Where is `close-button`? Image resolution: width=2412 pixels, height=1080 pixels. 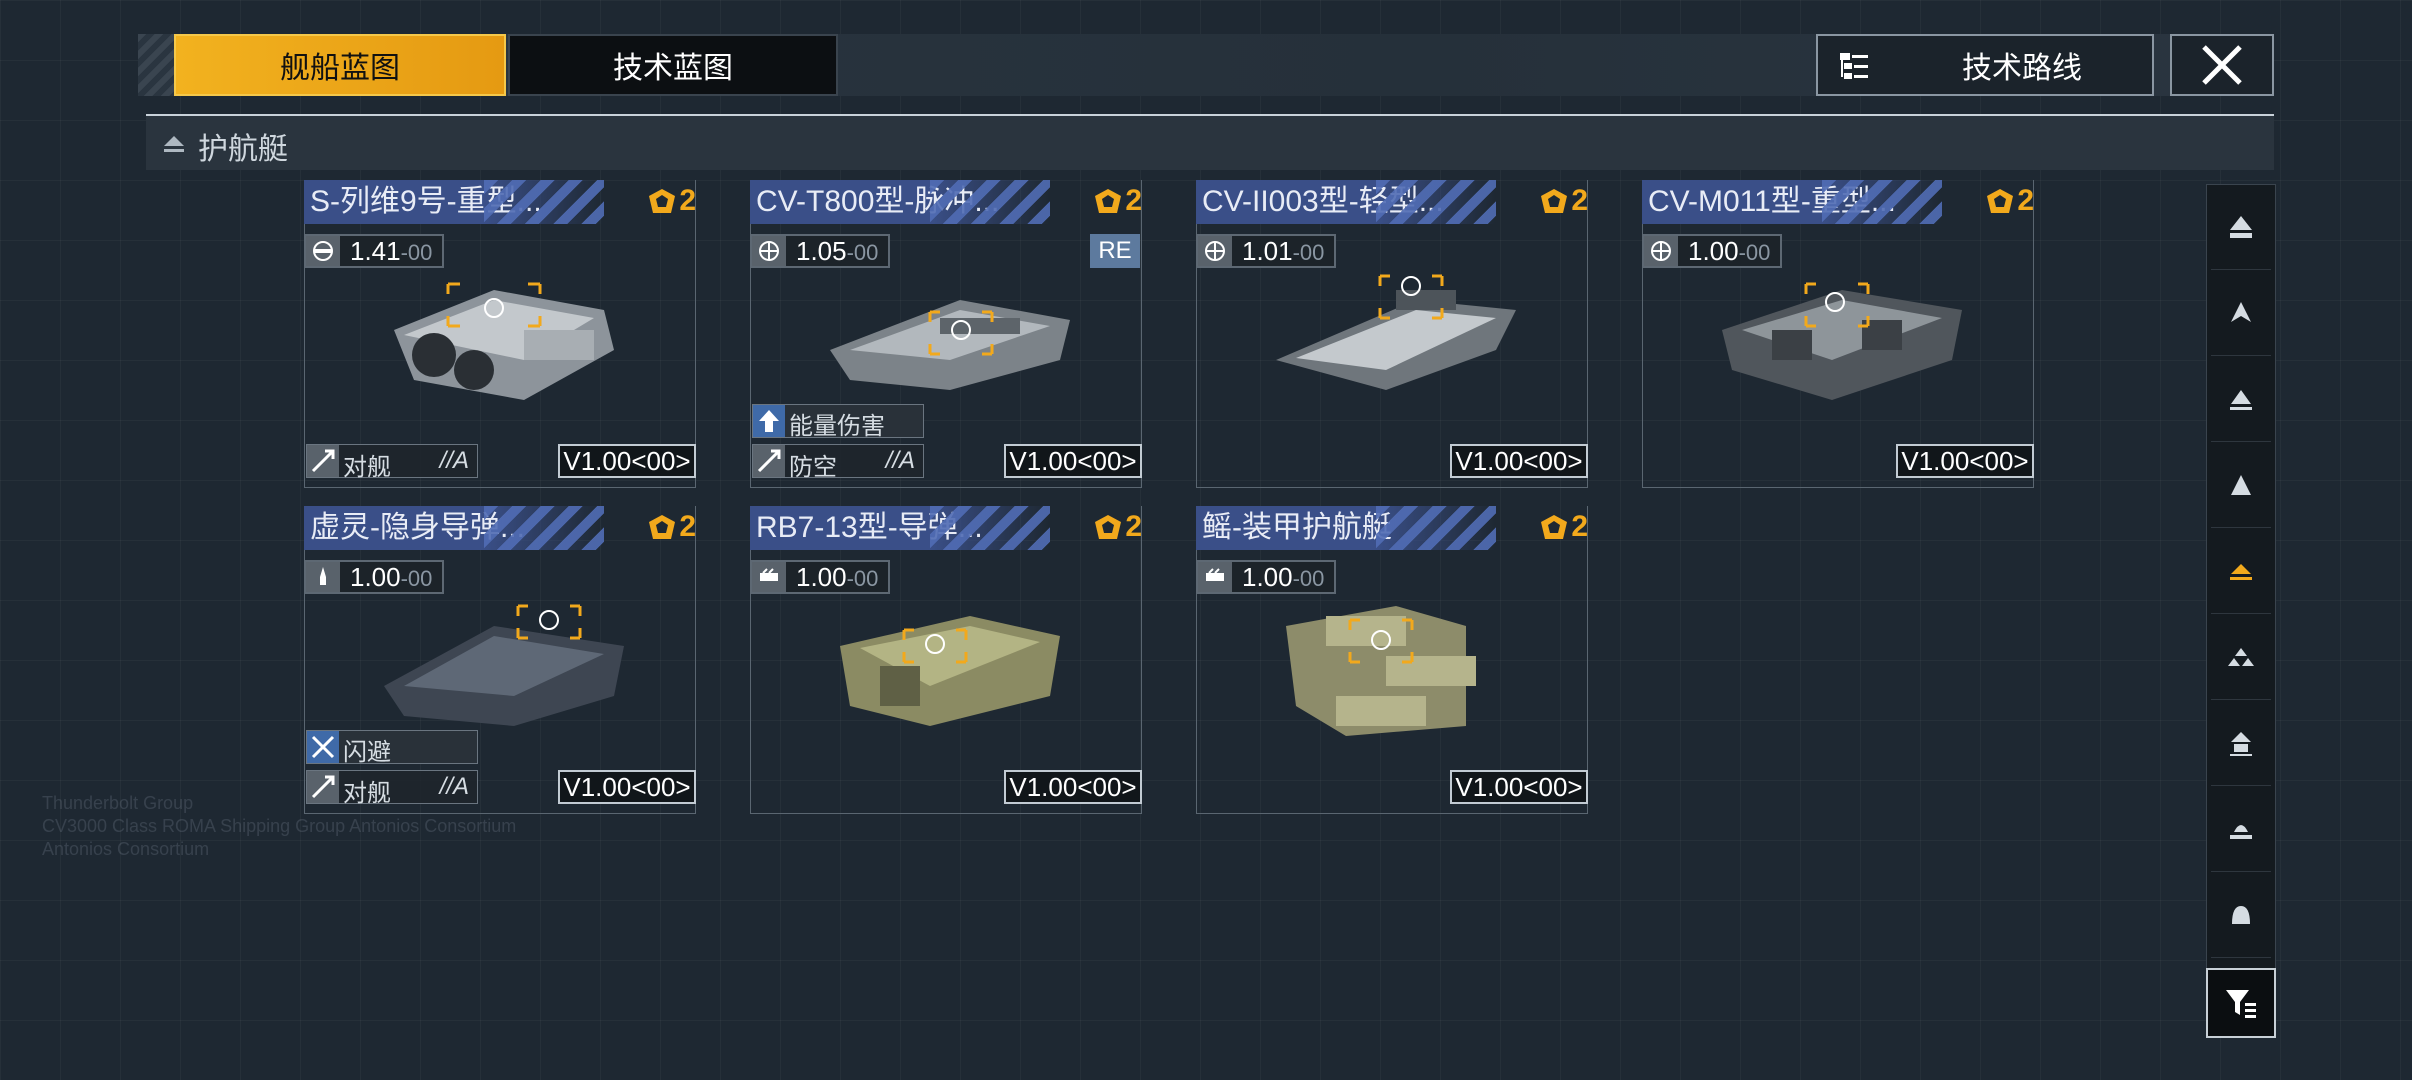 close-button is located at coordinates (2222, 65).